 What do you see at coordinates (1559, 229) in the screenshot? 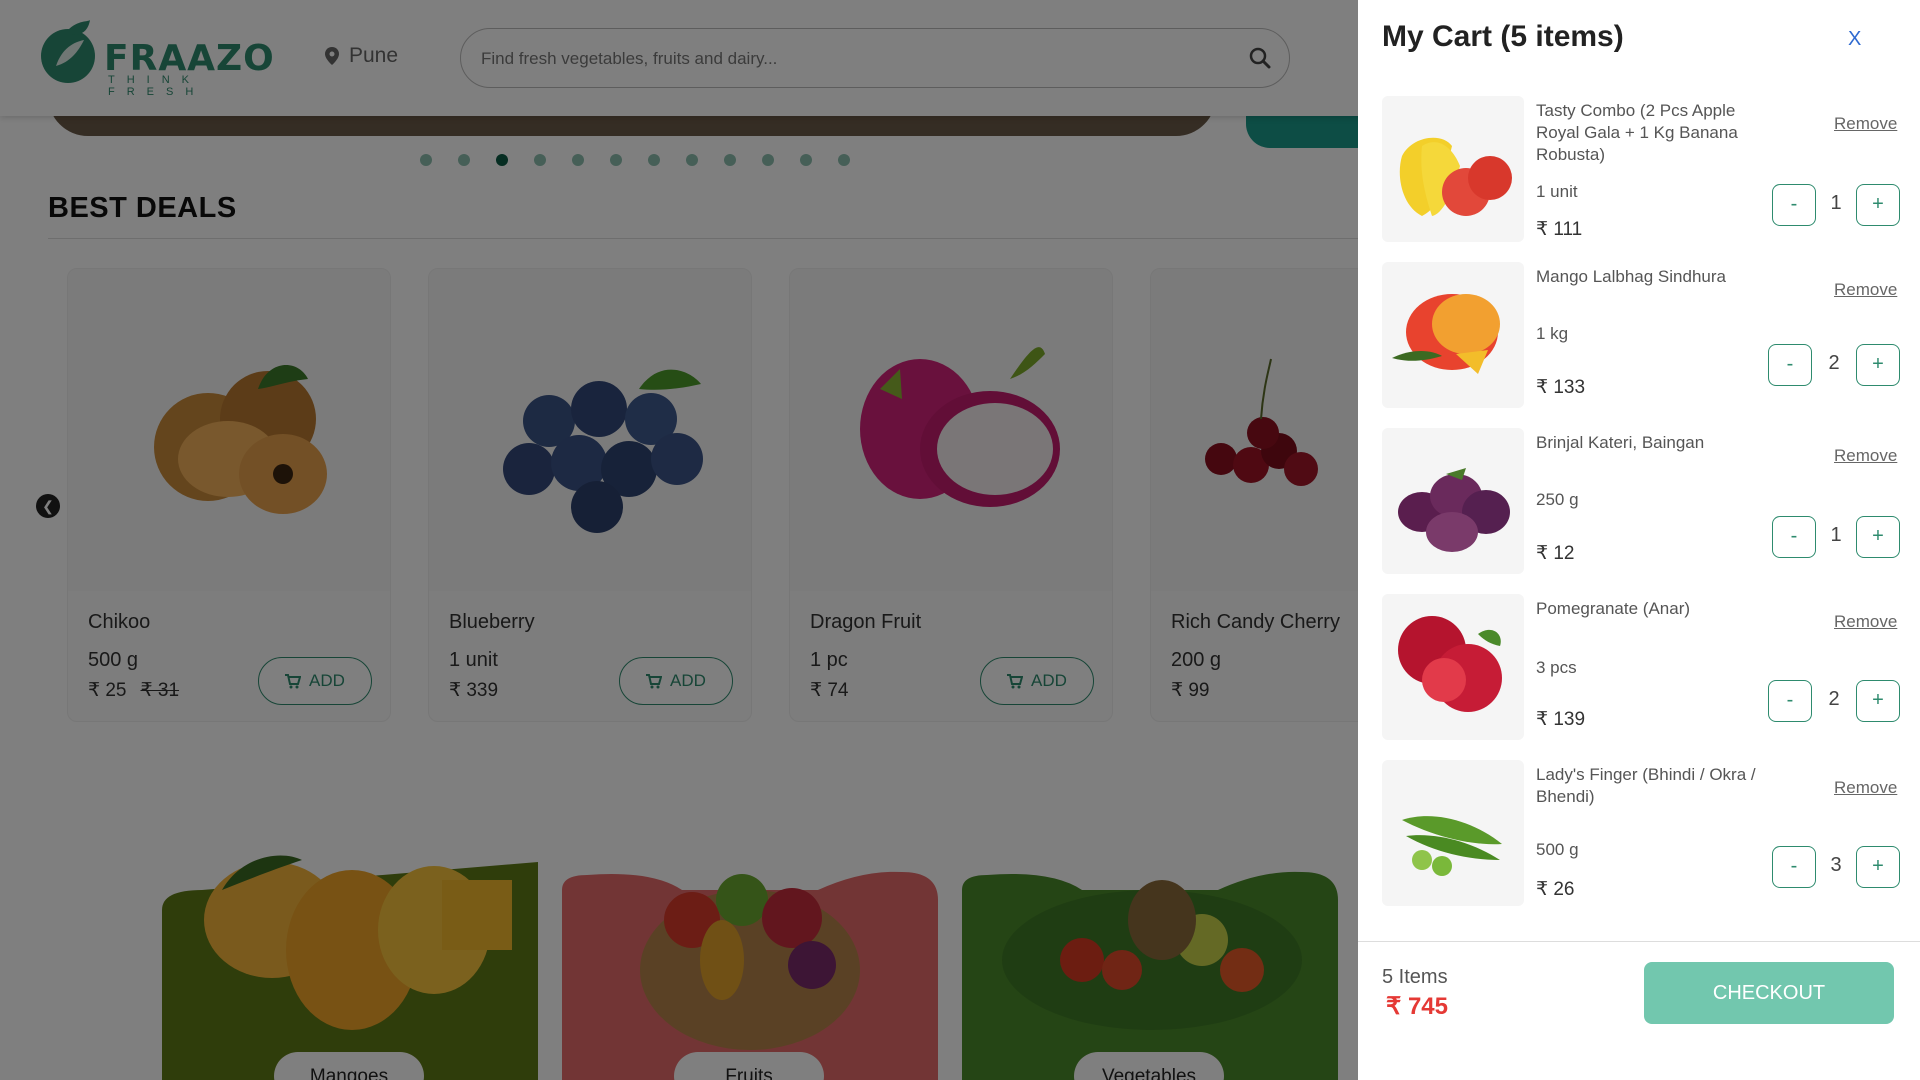
I see `cart-item-price: ₹ 111` at bounding box center [1559, 229].